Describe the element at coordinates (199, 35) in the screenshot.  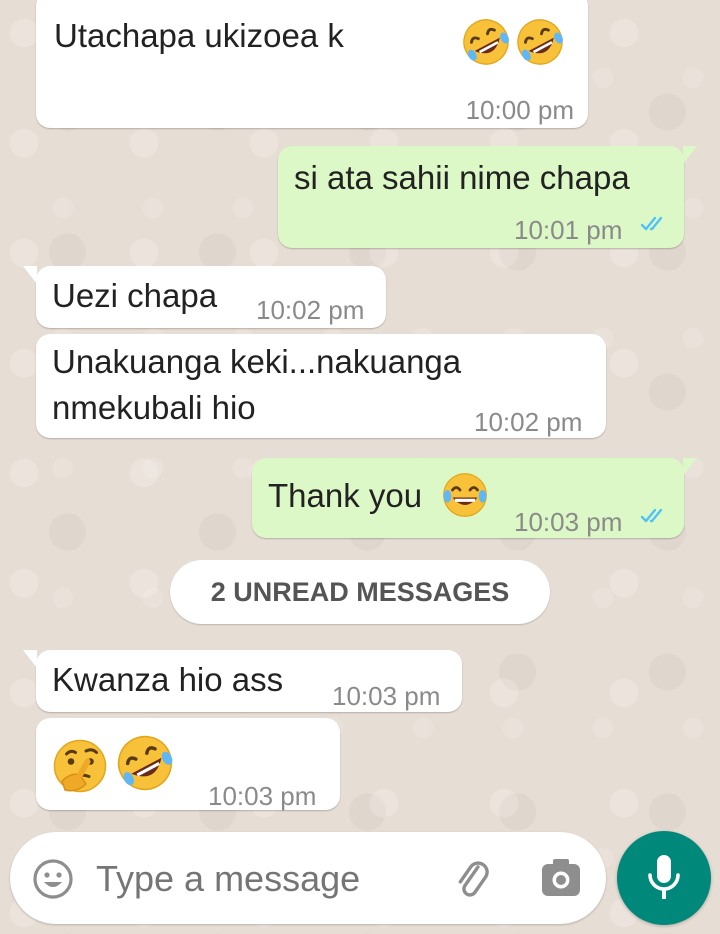
I see `message-text: Utachapa ukizoea k` at that location.